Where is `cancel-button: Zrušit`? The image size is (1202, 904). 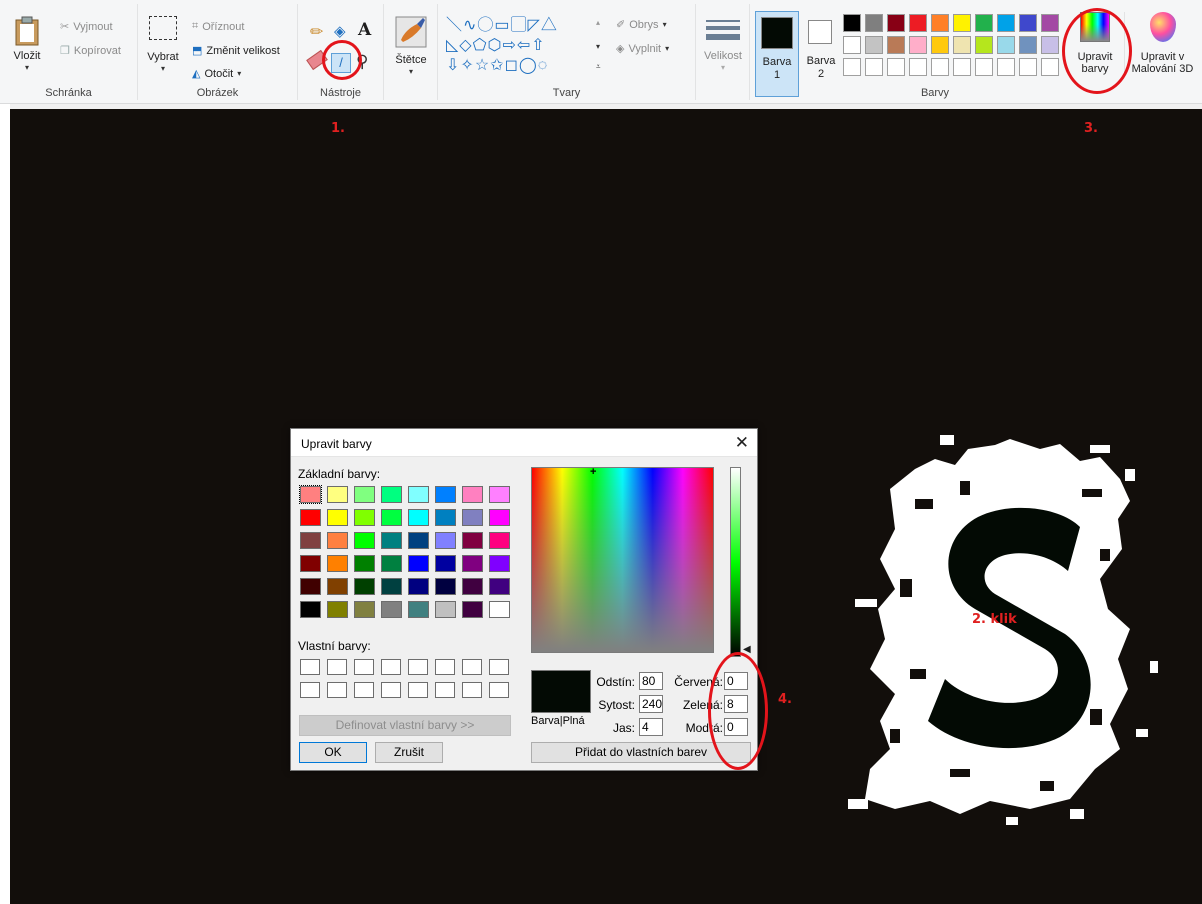
cancel-button: Zrušit is located at coordinates (409, 752).